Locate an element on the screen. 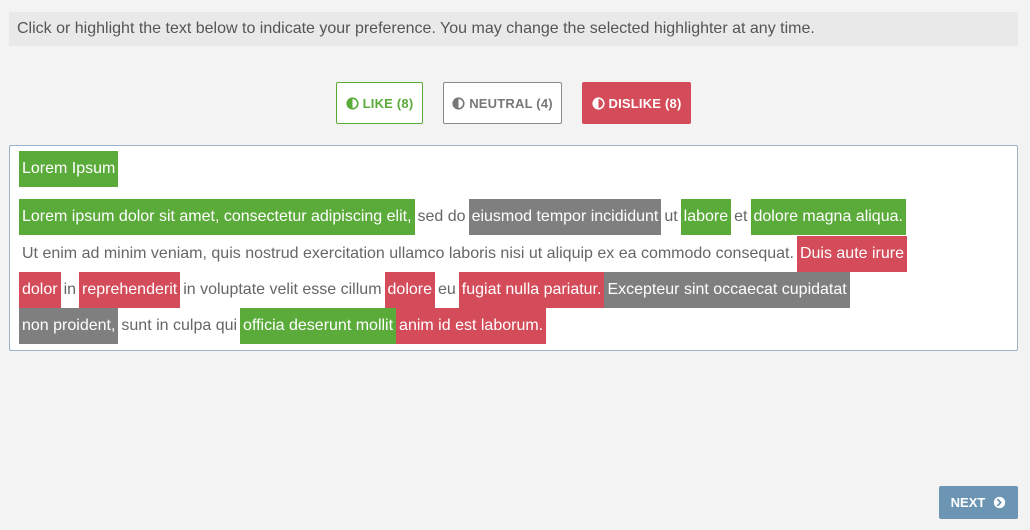  text-segment: in voluptate velit esse cillum is located at coordinates (282, 290).